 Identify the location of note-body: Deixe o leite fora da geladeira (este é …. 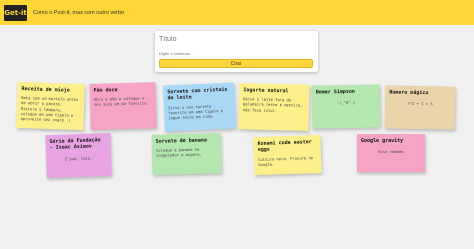
(272, 104).